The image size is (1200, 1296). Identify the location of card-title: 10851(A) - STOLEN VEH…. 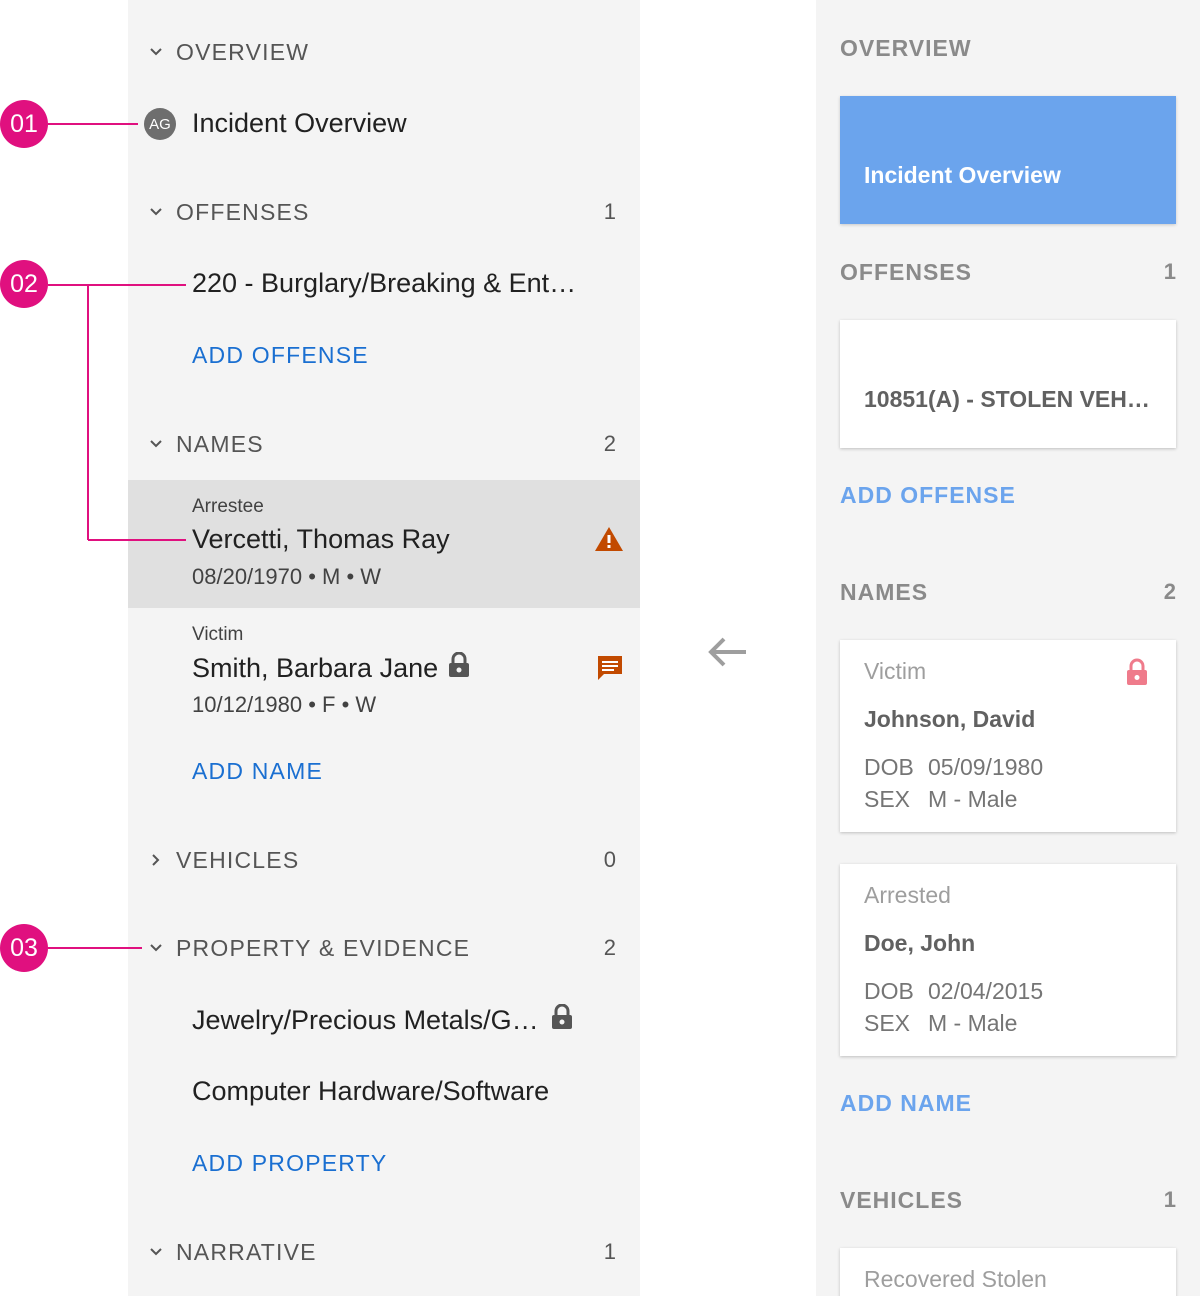
(1007, 399).